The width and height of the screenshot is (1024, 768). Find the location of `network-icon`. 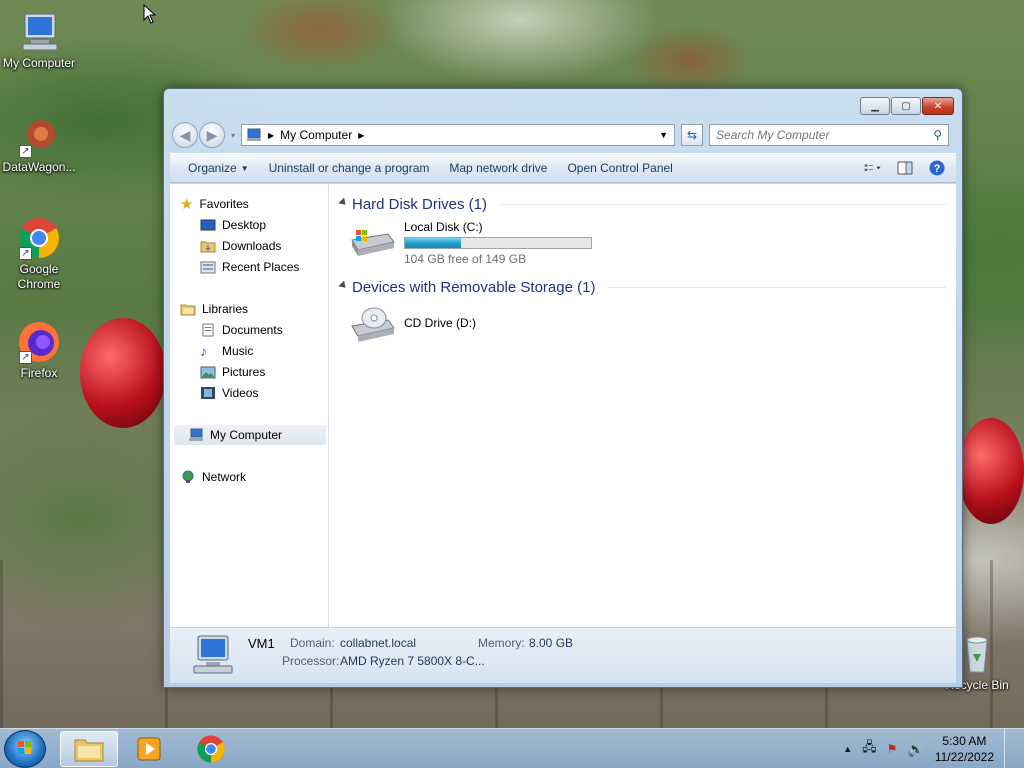

network-icon is located at coordinates (188, 476).